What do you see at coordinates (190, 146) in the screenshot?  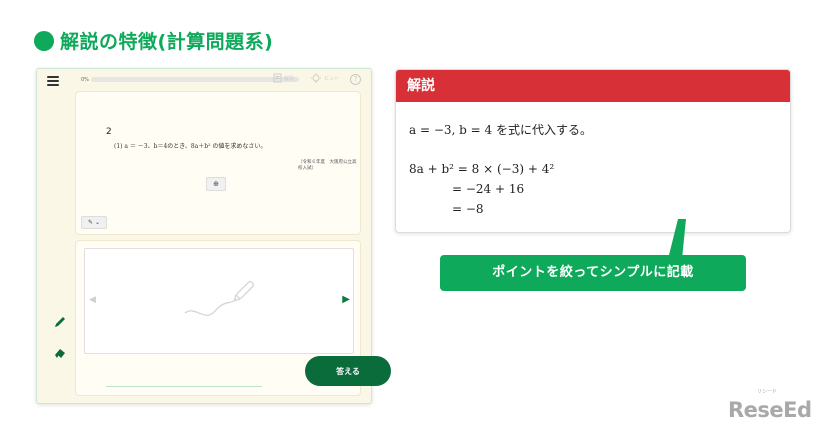 I see `question-text: (1) a ＝ －3、b＝4のとき、8a＋b² の値を求めなさい。` at bounding box center [190, 146].